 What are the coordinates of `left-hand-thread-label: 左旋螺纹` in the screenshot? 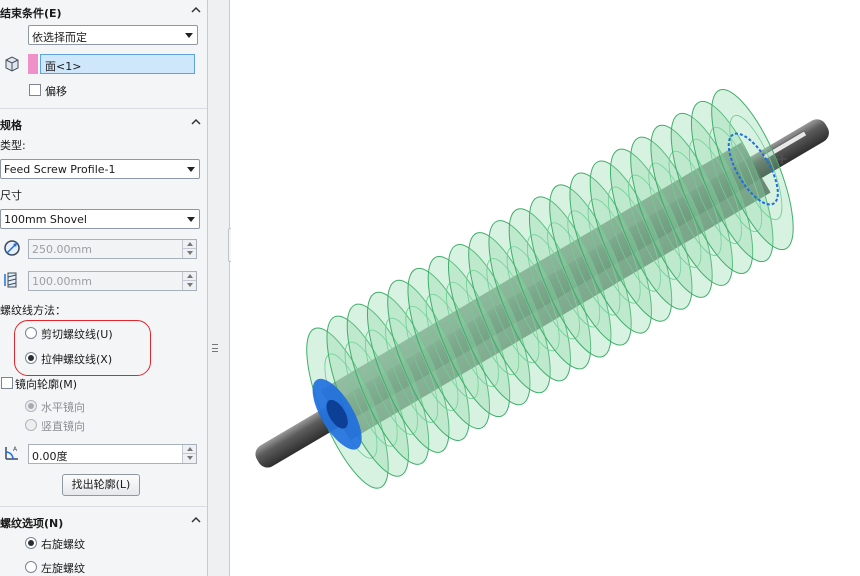 It's located at (63, 568).